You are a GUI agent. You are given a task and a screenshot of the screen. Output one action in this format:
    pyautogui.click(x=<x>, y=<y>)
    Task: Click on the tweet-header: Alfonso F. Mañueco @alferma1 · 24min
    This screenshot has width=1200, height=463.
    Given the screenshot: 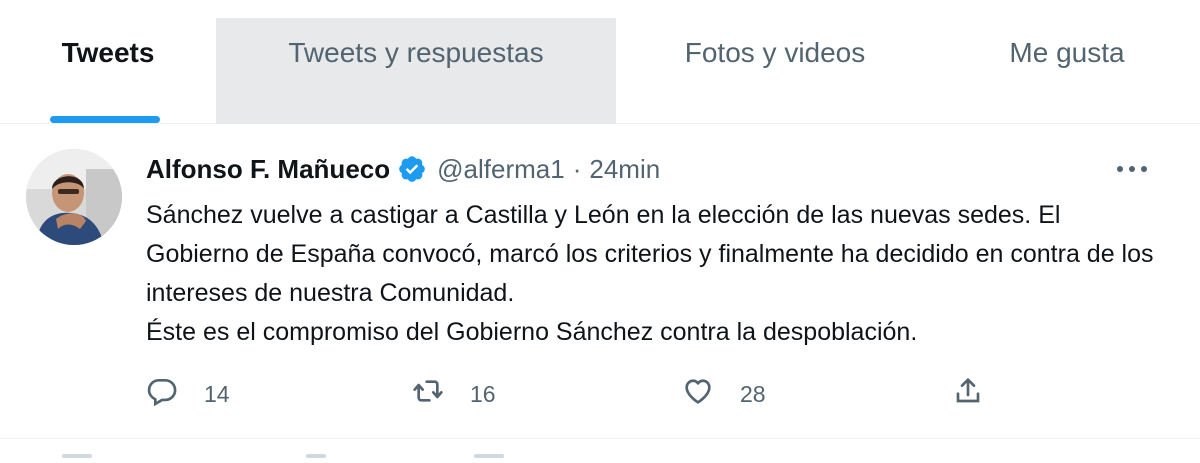 What is the action you would take?
    pyautogui.click(x=403, y=169)
    